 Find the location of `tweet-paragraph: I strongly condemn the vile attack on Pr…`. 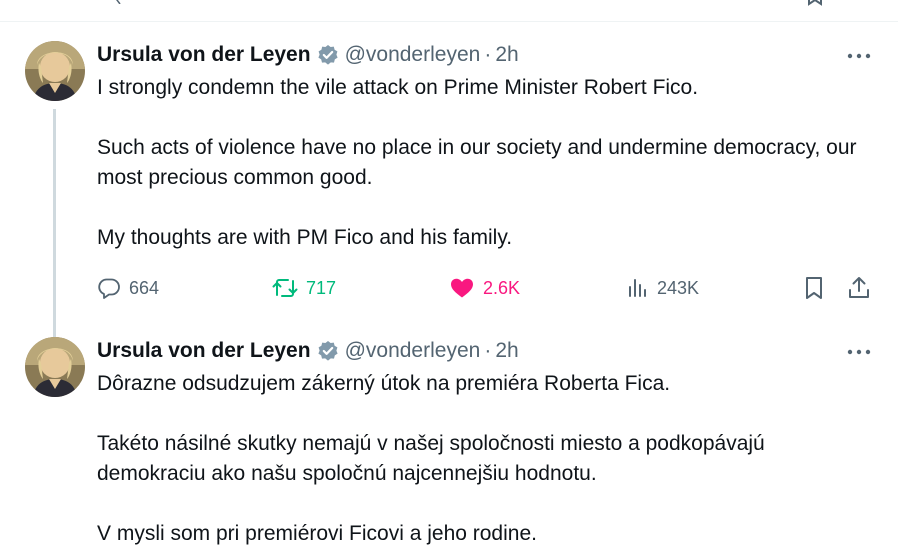

tweet-paragraph: I strongly condemn the vile attack on Pr… is located at coordinates (398, 87).